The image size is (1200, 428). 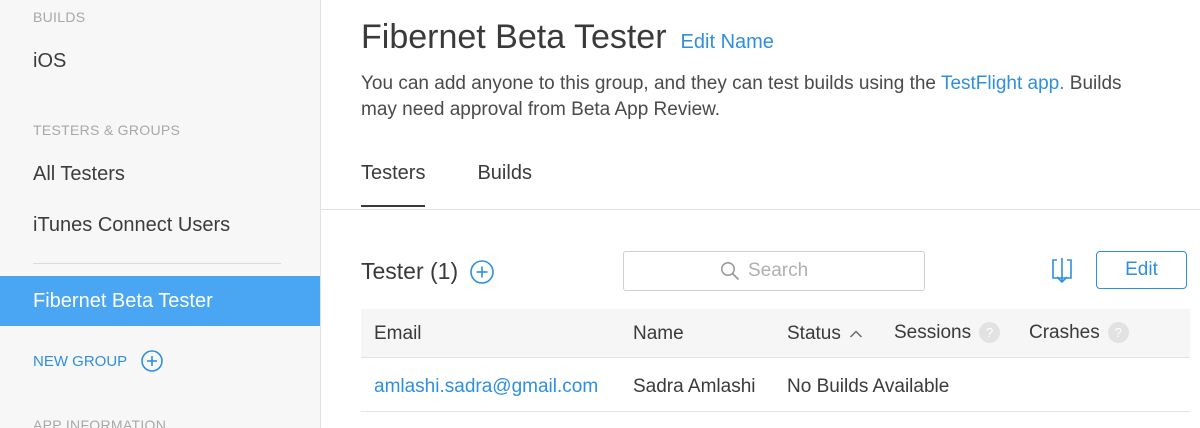 What do you see at coordinates (760, 209) in the screenshot?
I see `tabs-divider` at bounding box center [760, 209].